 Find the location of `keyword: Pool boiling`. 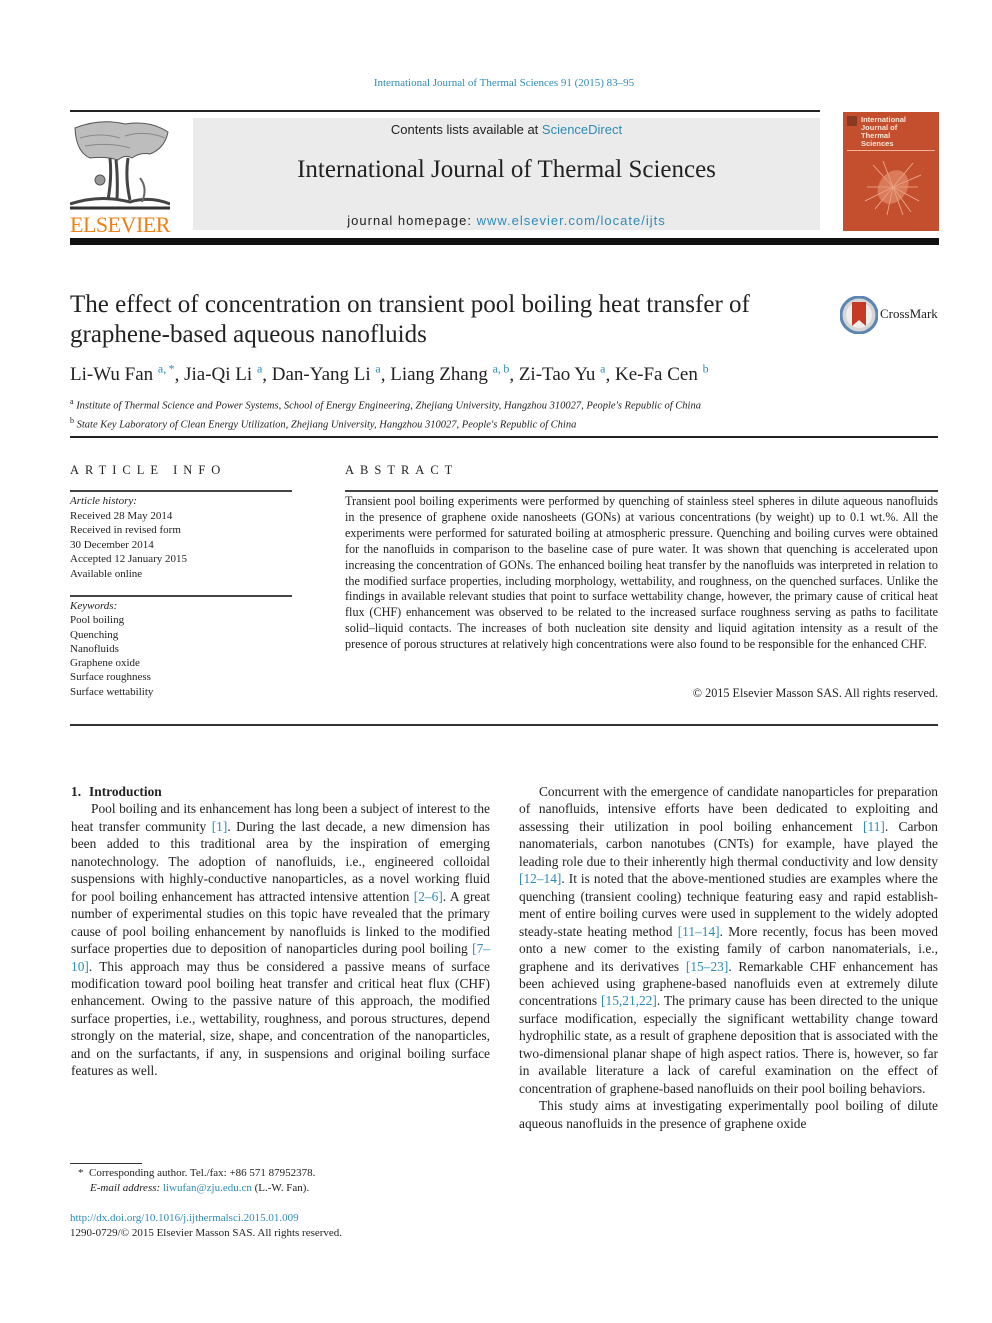

keyword: Pool boiling is located at coordinates (97, 620).